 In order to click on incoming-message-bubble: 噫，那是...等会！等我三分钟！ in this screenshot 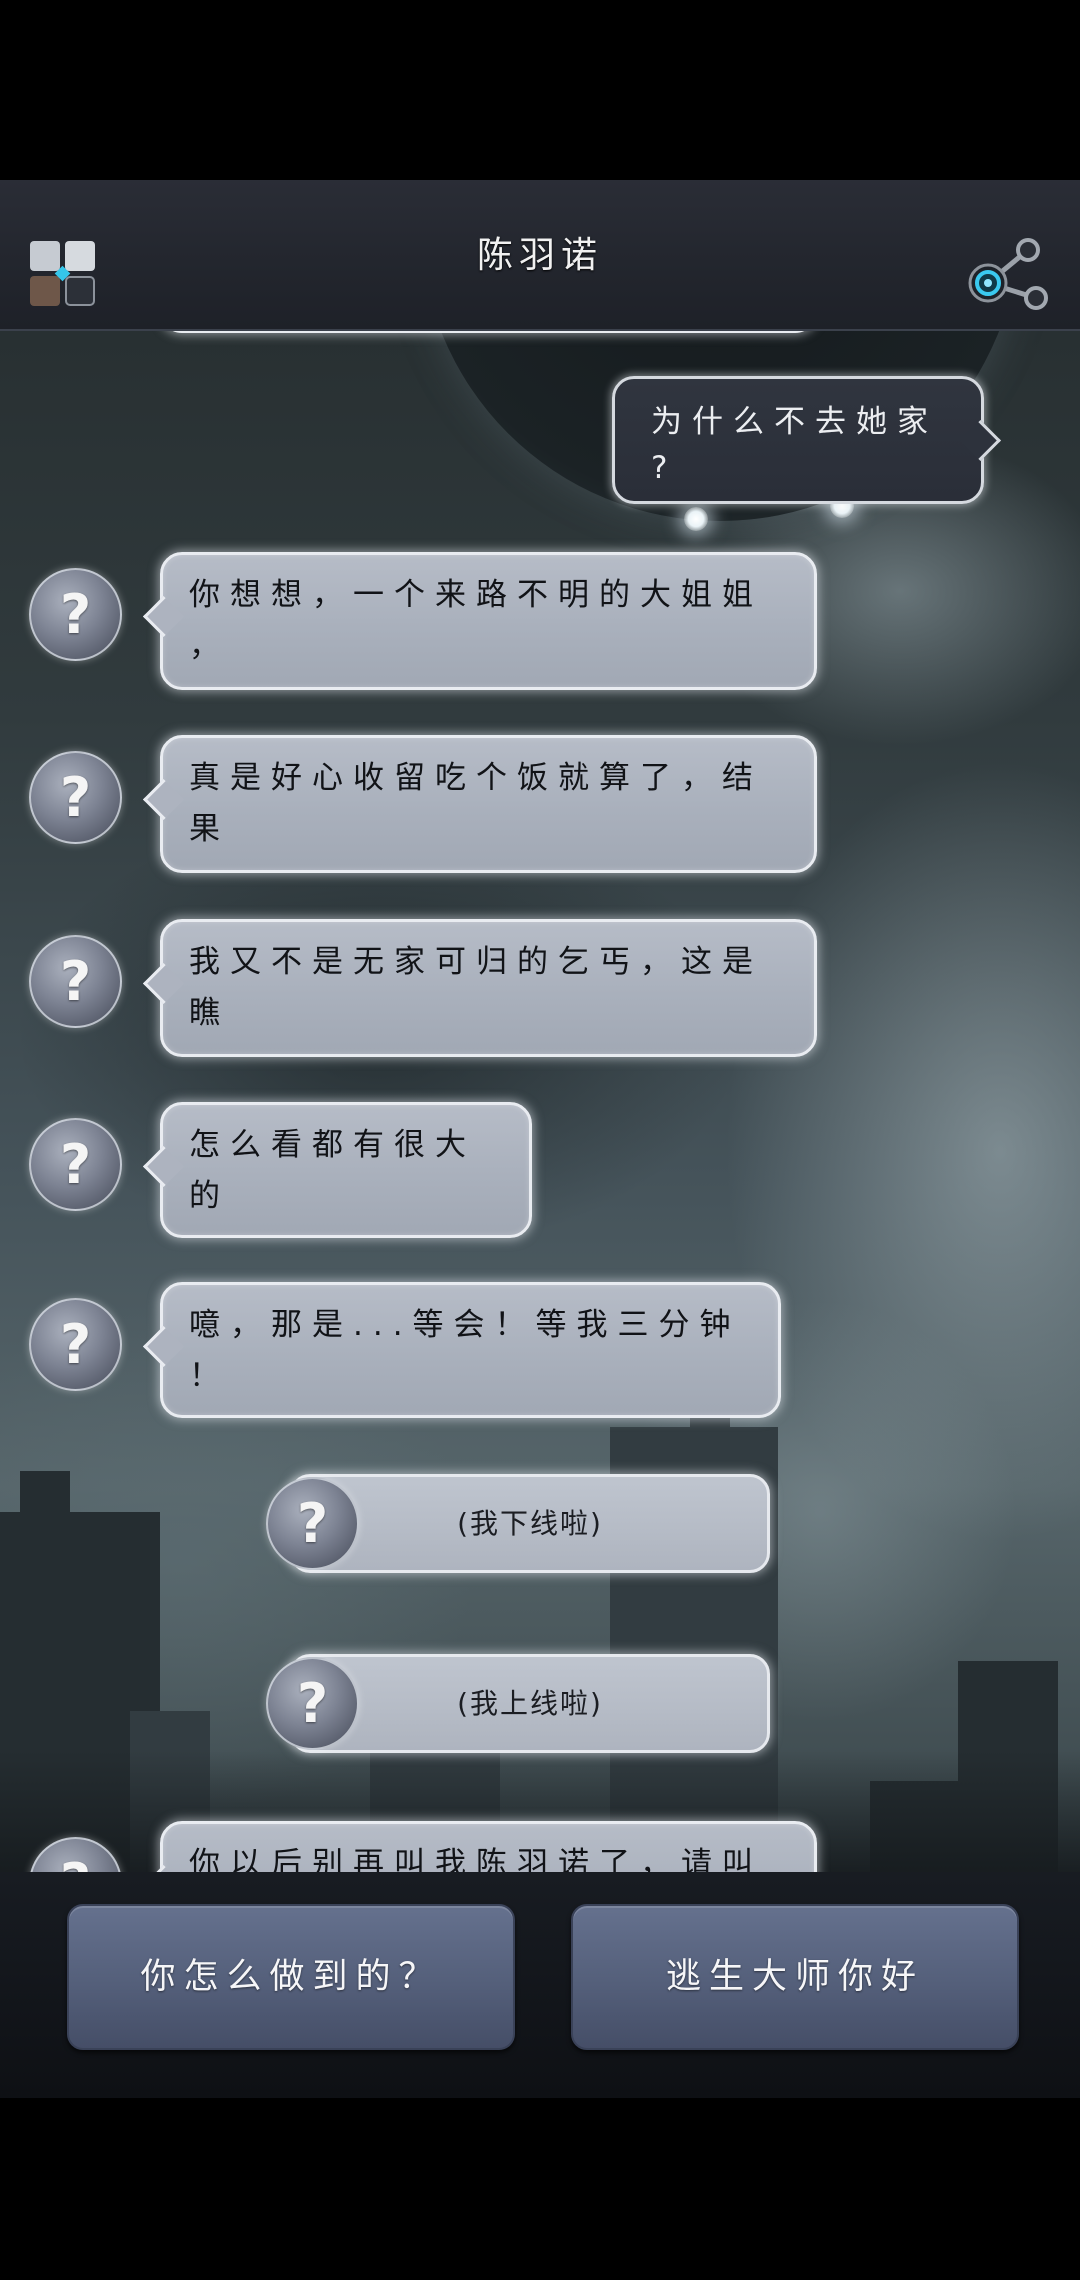, I will do `click(461, 1350)`.